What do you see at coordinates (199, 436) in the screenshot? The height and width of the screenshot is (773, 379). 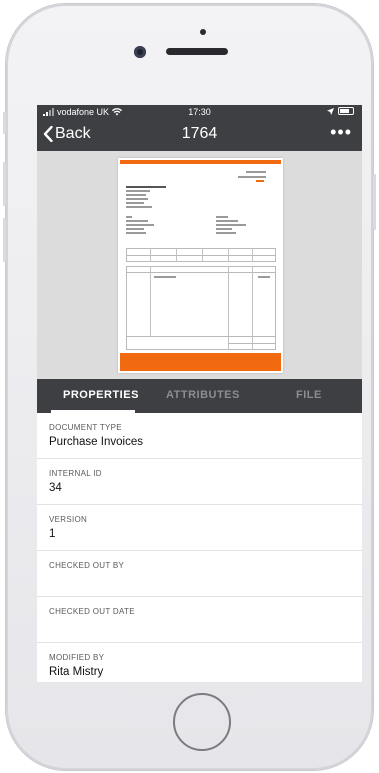 I see `property-document-type: DOCUMENT TYPE Purchase Invoices` at bounding box center [199, 436].